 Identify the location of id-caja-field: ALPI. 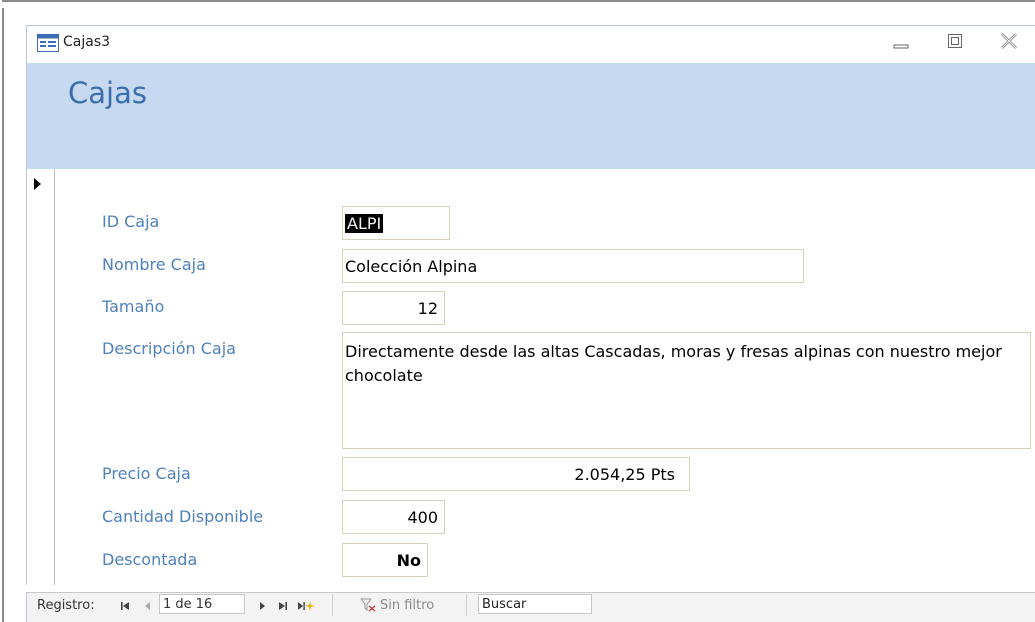
(396, 223).